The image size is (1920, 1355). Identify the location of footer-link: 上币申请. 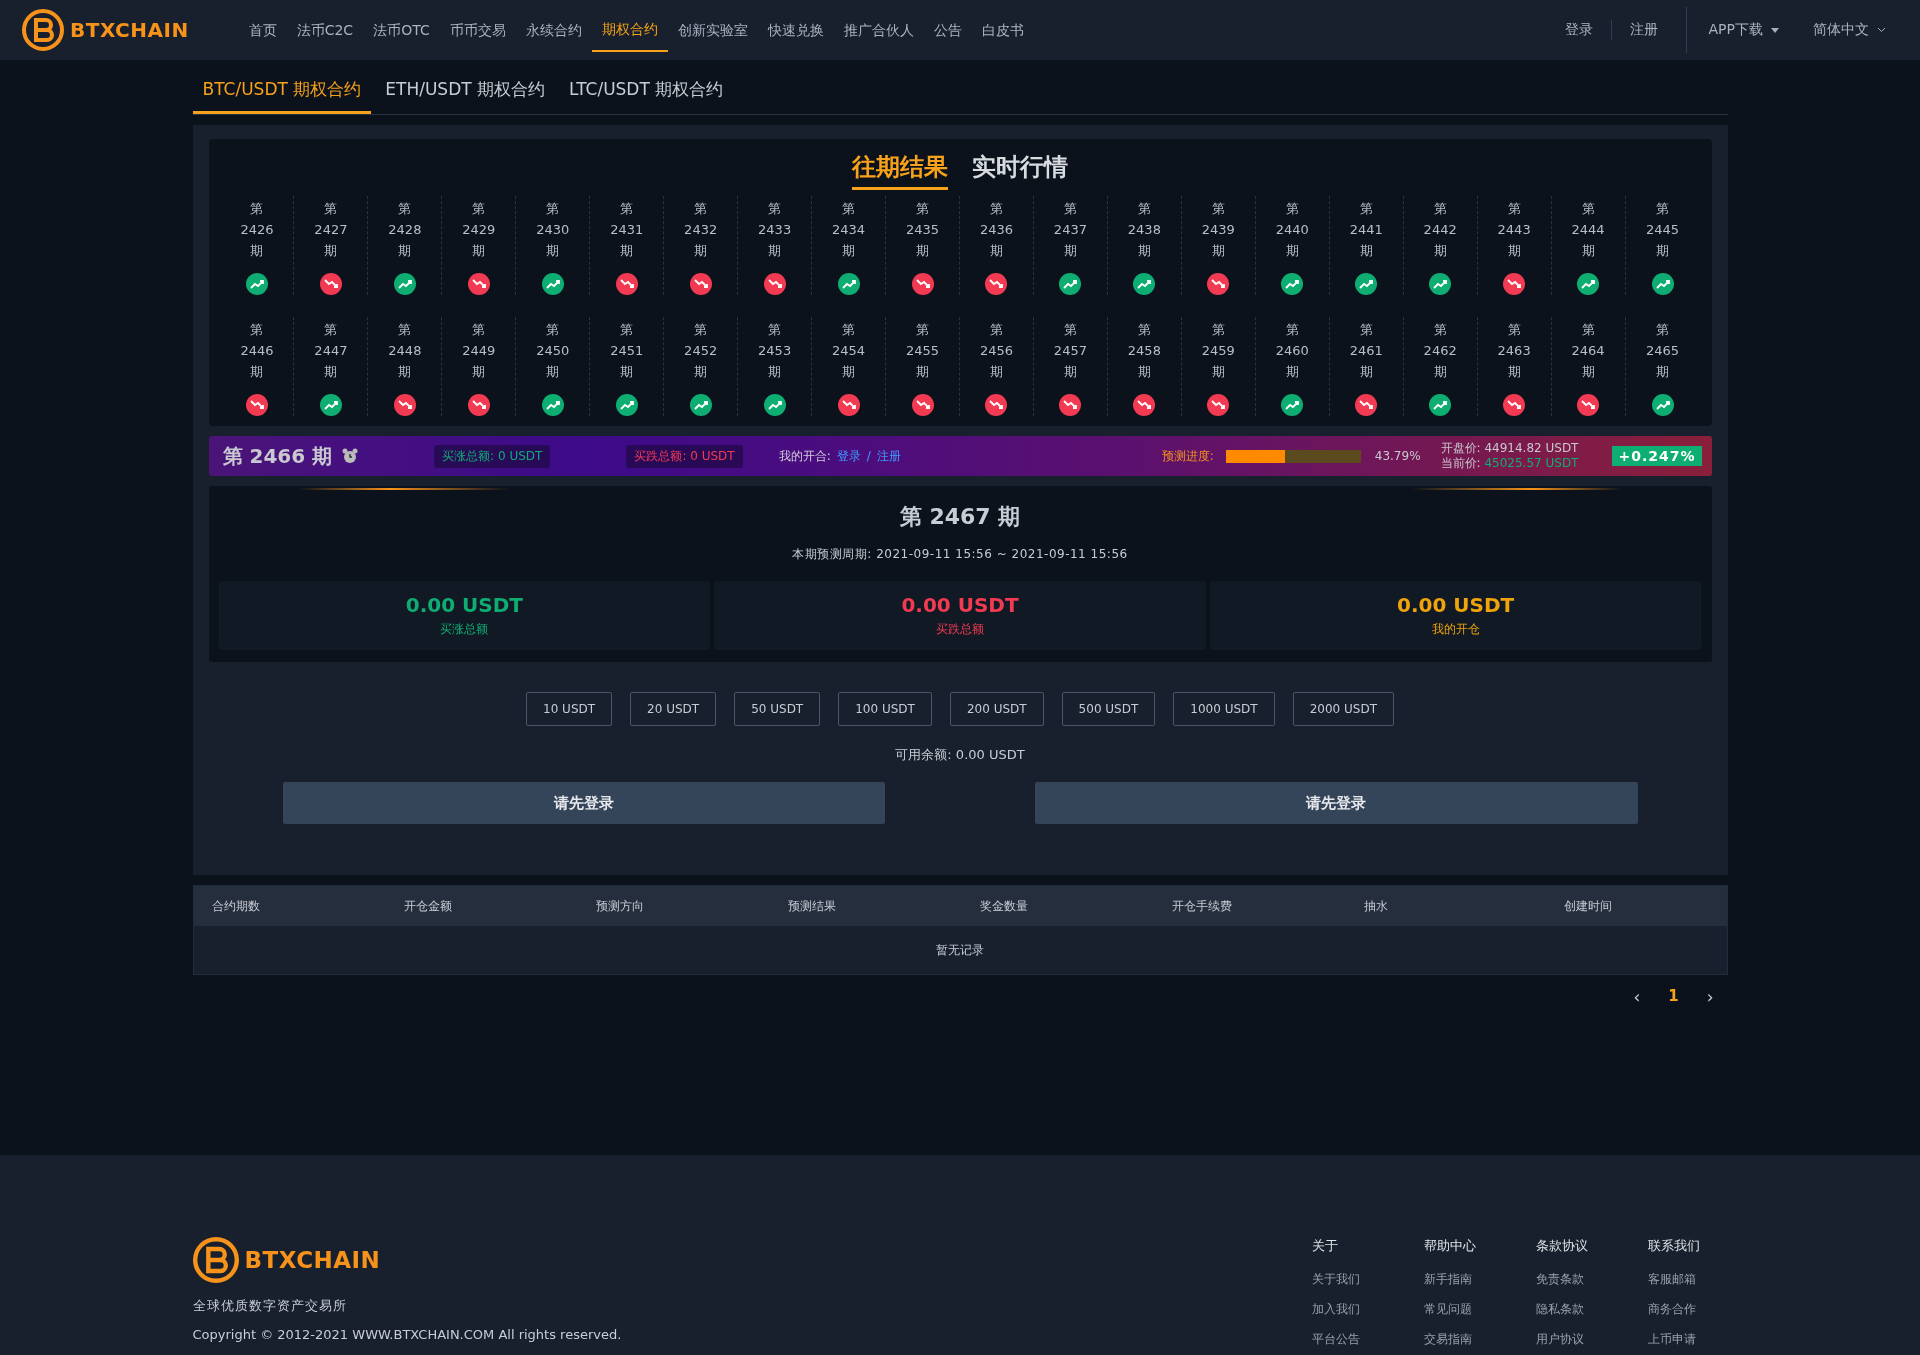
(1687, 1339).